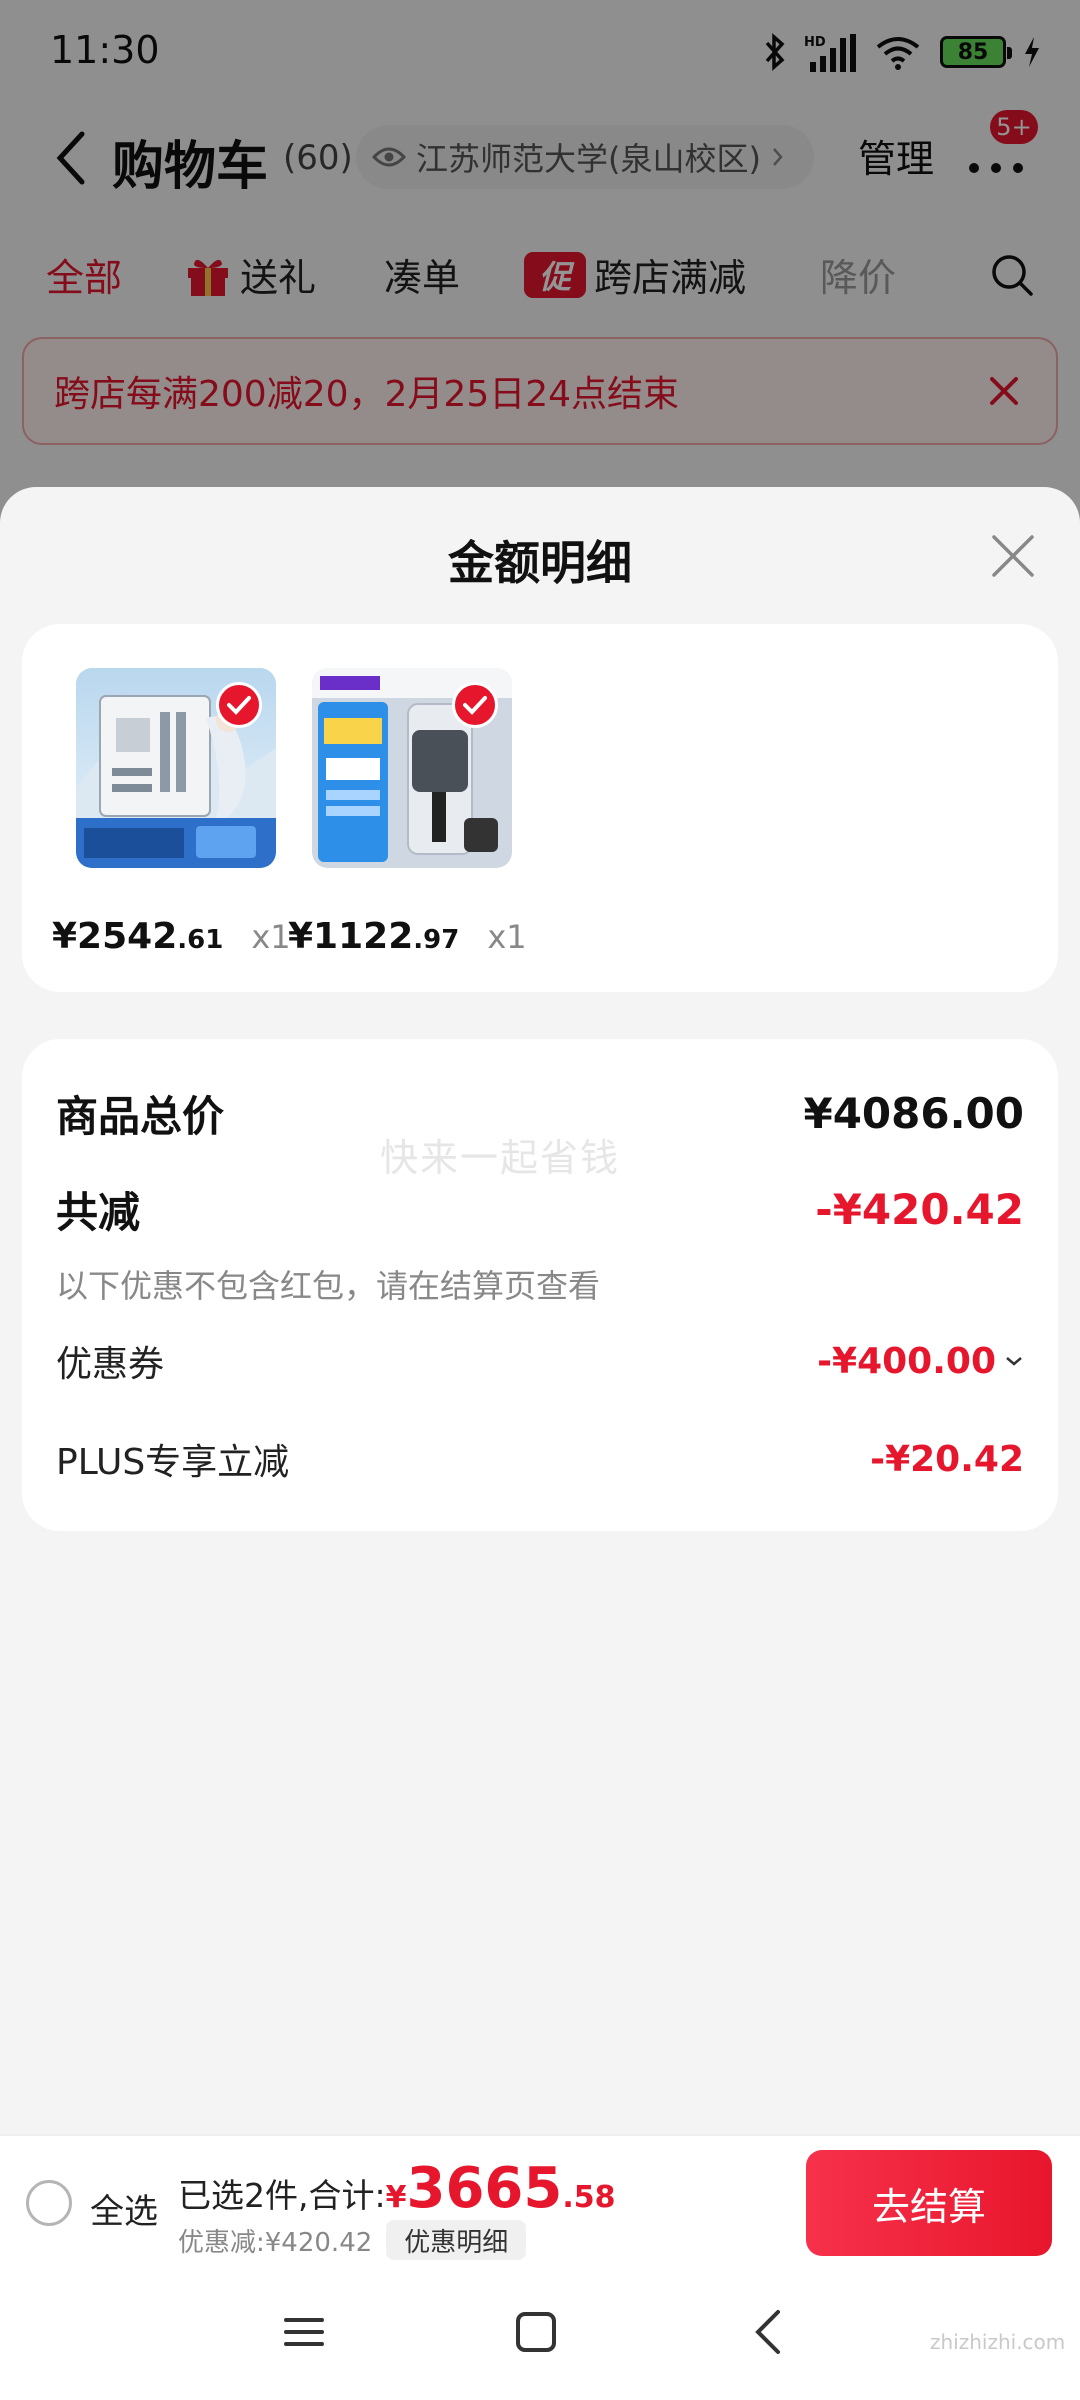 Image resolution: width=1080 pixels, height=2400 pixels. What do you see at coordinates (140, 1116) in the screenshot?
I see `total-label: 商品总价` at bounding box center [140, 1116].